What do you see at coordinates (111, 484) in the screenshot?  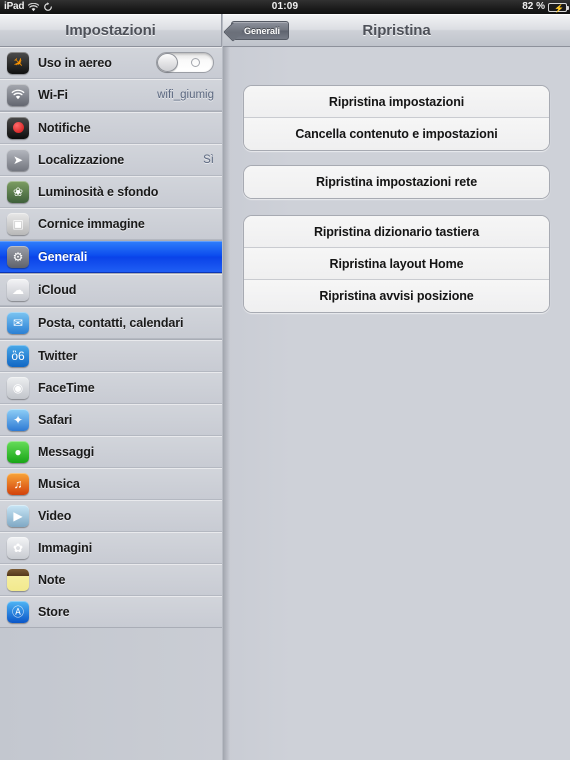 I see `sidebar-item-musica: ♫ Musica` at bounding box center [111, 484].